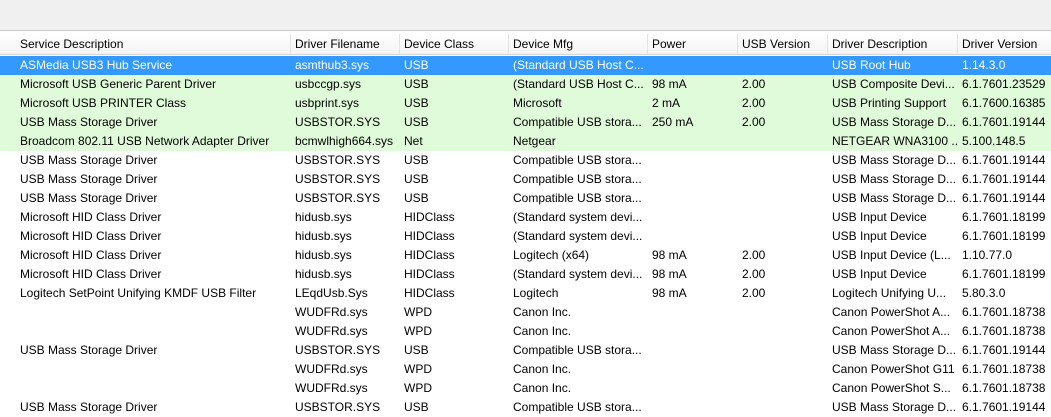 This screenshot has width=1051, height=417. Describe the element at coordinates (1004, 84) in the screenshot. I see `cell-driver-version: 6.1.7601.23529` at that location.